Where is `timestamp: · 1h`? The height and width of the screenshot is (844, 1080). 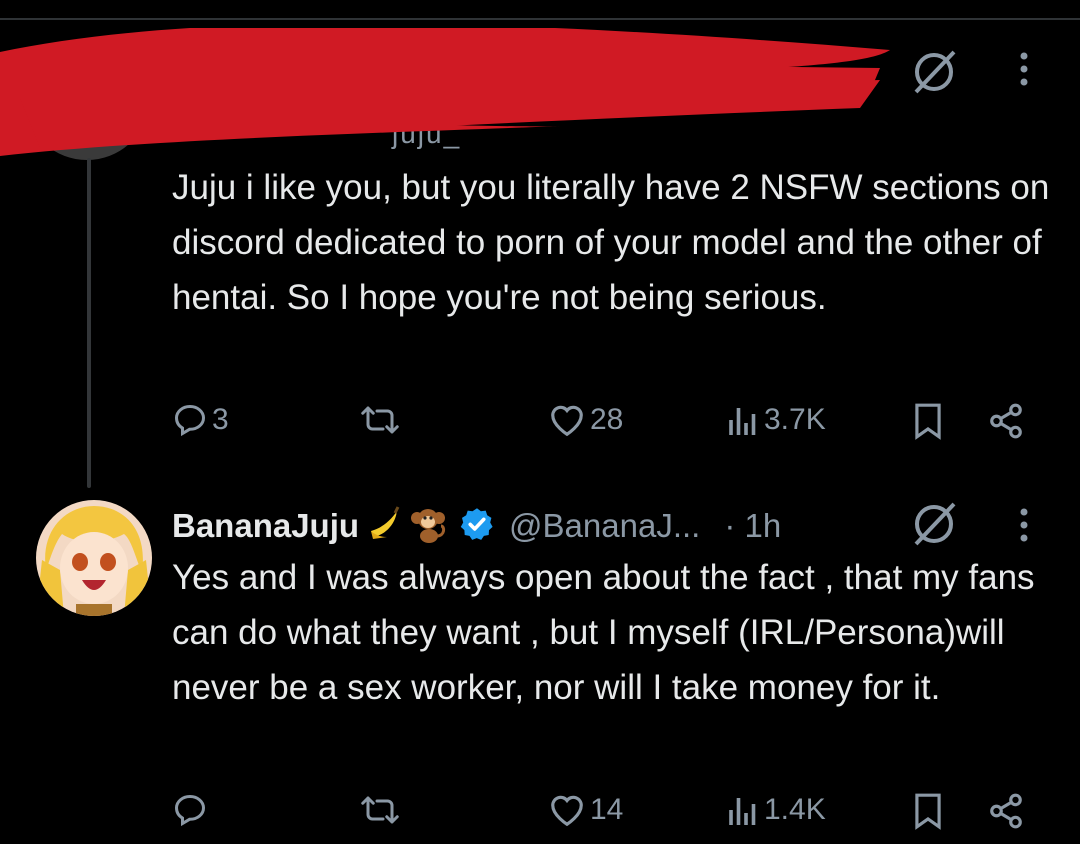
timestamp: · 1h is located at coordinates (752, 526).